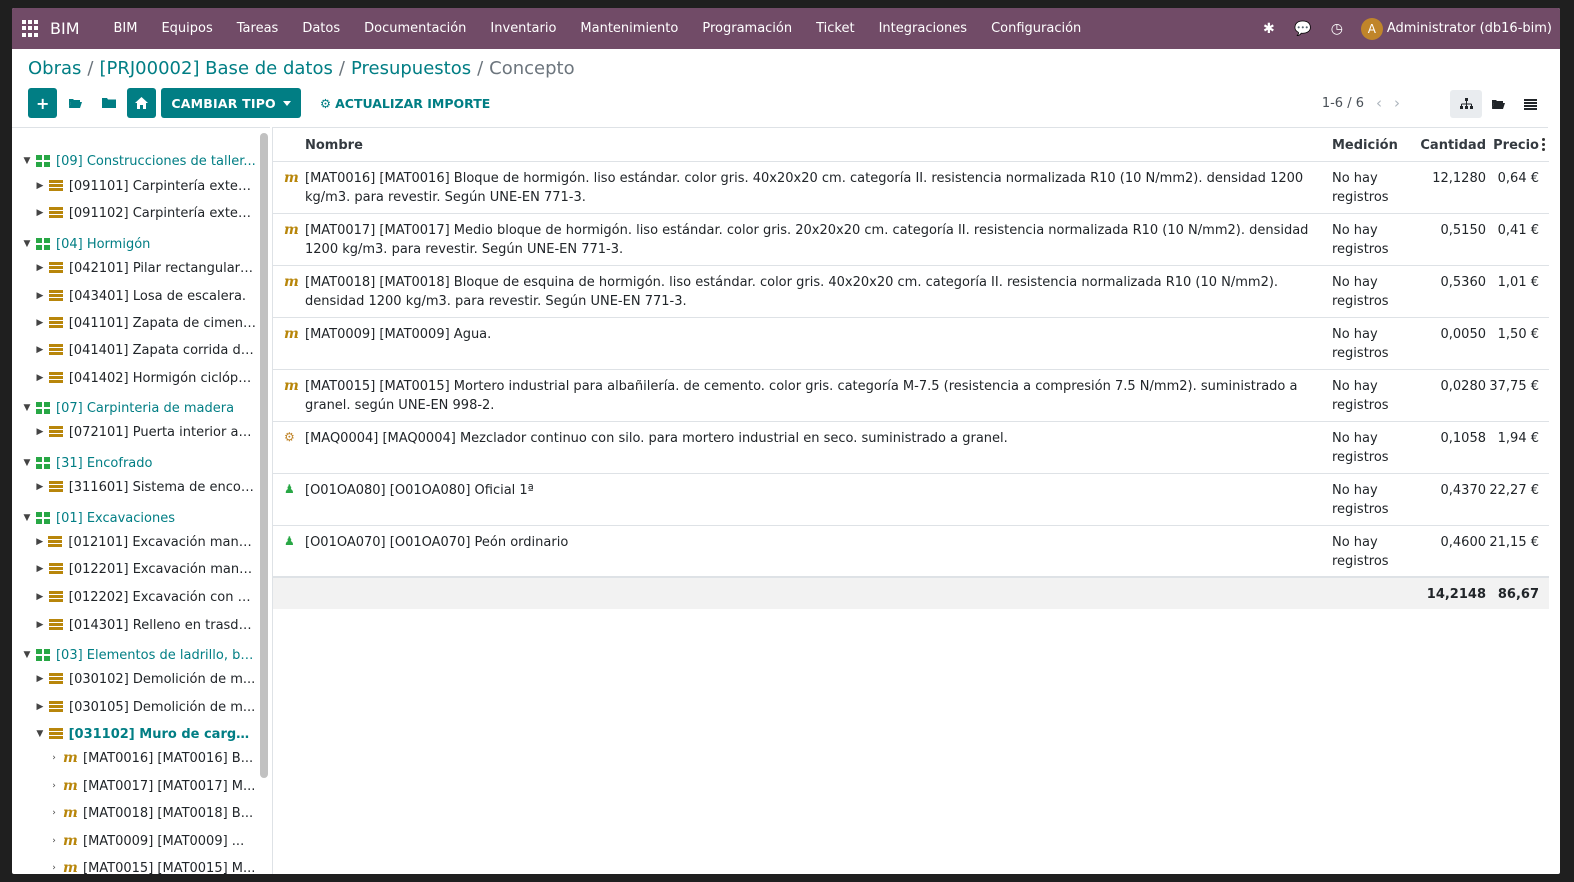 The height and width of the screenshot is (882, 1574). What do you see at coordinates (186, 28) in the screenshot?
I see `menu-item-equipos: Equipos` at bounding box center [186, 28].